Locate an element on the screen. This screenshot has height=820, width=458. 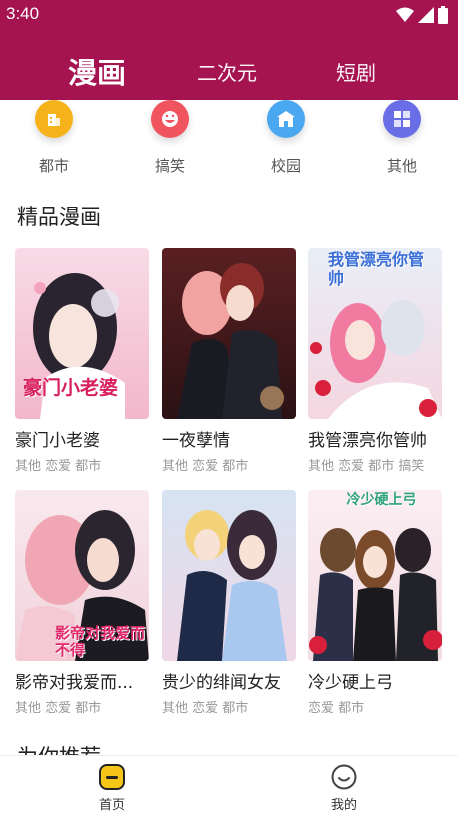
nav-mine: 我的 is located at coordinates (344, 788).